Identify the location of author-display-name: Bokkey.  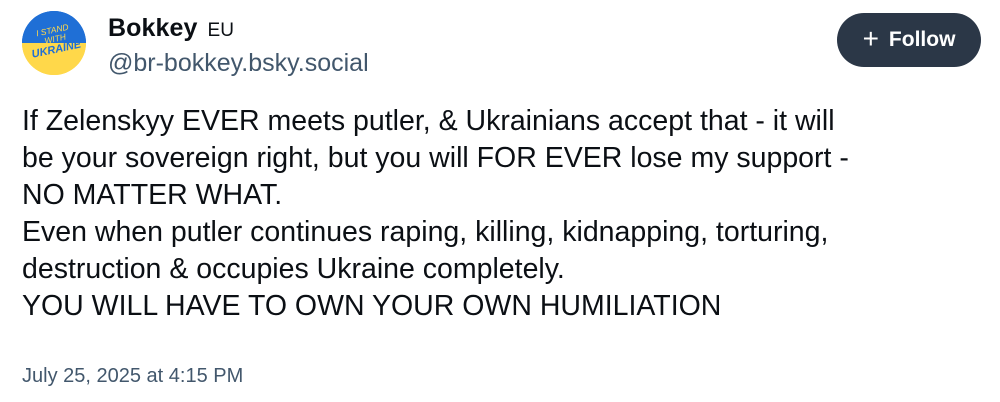
(153, 28).